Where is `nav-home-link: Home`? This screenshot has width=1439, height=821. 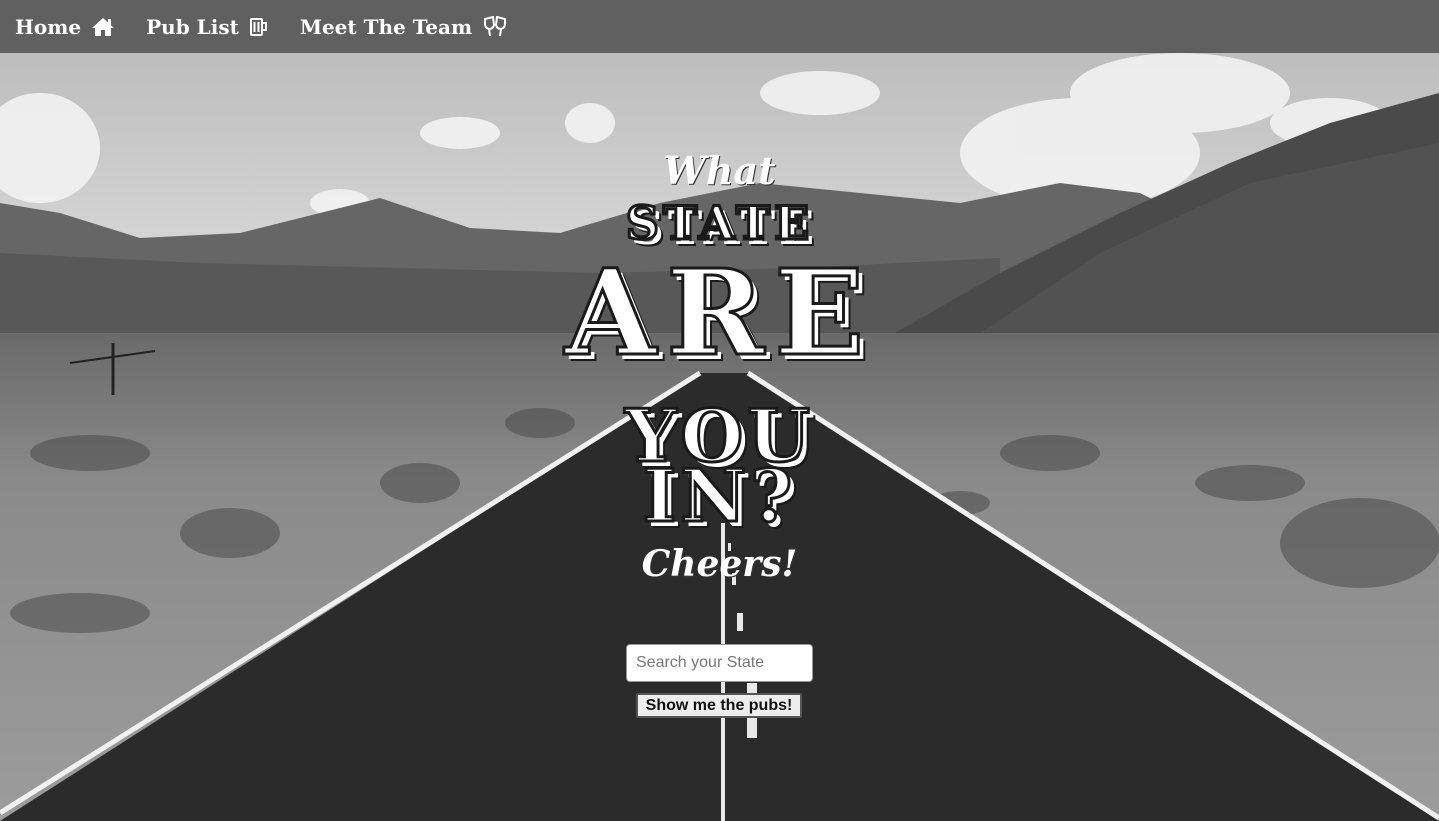
nav-home-link: Home is located at coordinates (65, 27).